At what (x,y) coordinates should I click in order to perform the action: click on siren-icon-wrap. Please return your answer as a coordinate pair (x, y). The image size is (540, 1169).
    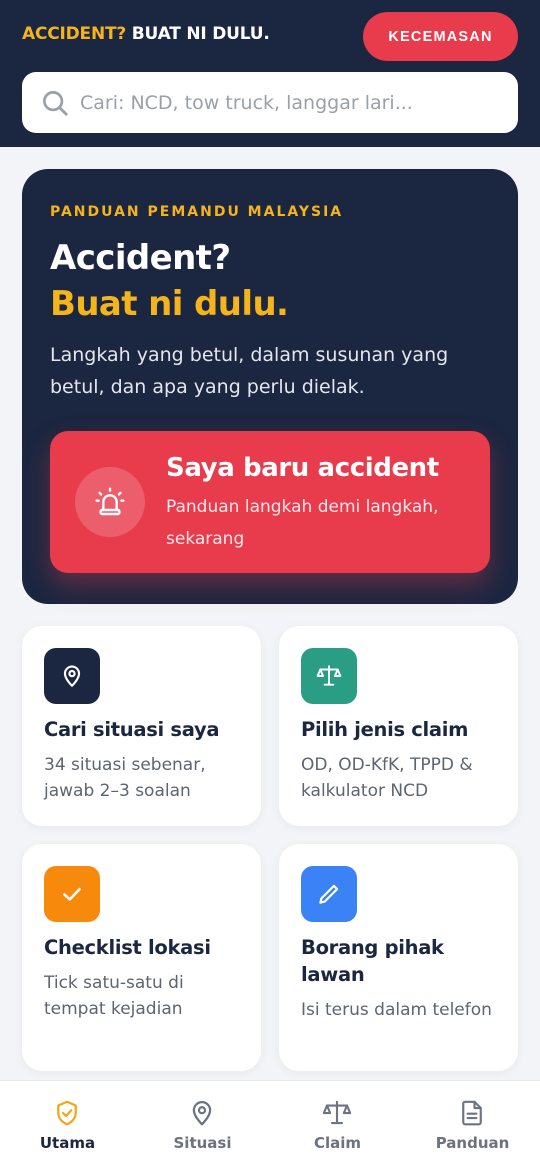
    Looking at the image, I should click on (110, 502).